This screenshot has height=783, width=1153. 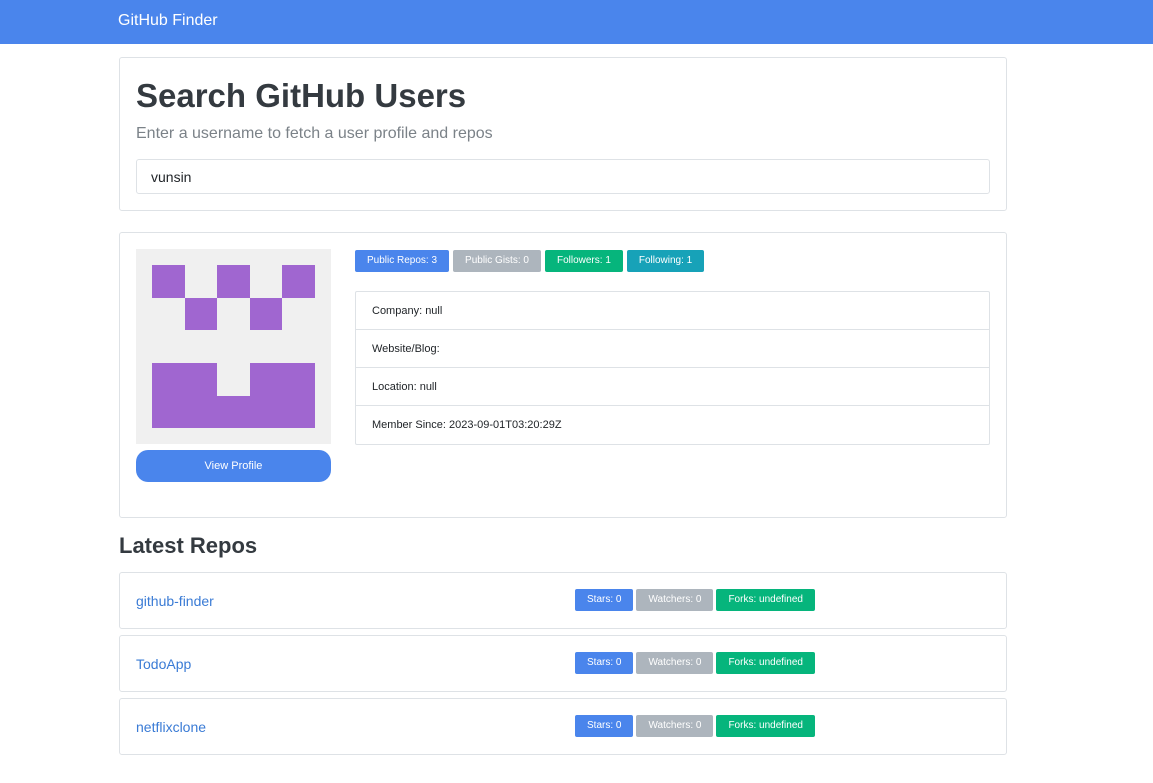 What do you see at coordinates (402, 261) in the screenshot?
I see `public-repos-badge: Public Repos: 3` at bounding box center [402, 261].